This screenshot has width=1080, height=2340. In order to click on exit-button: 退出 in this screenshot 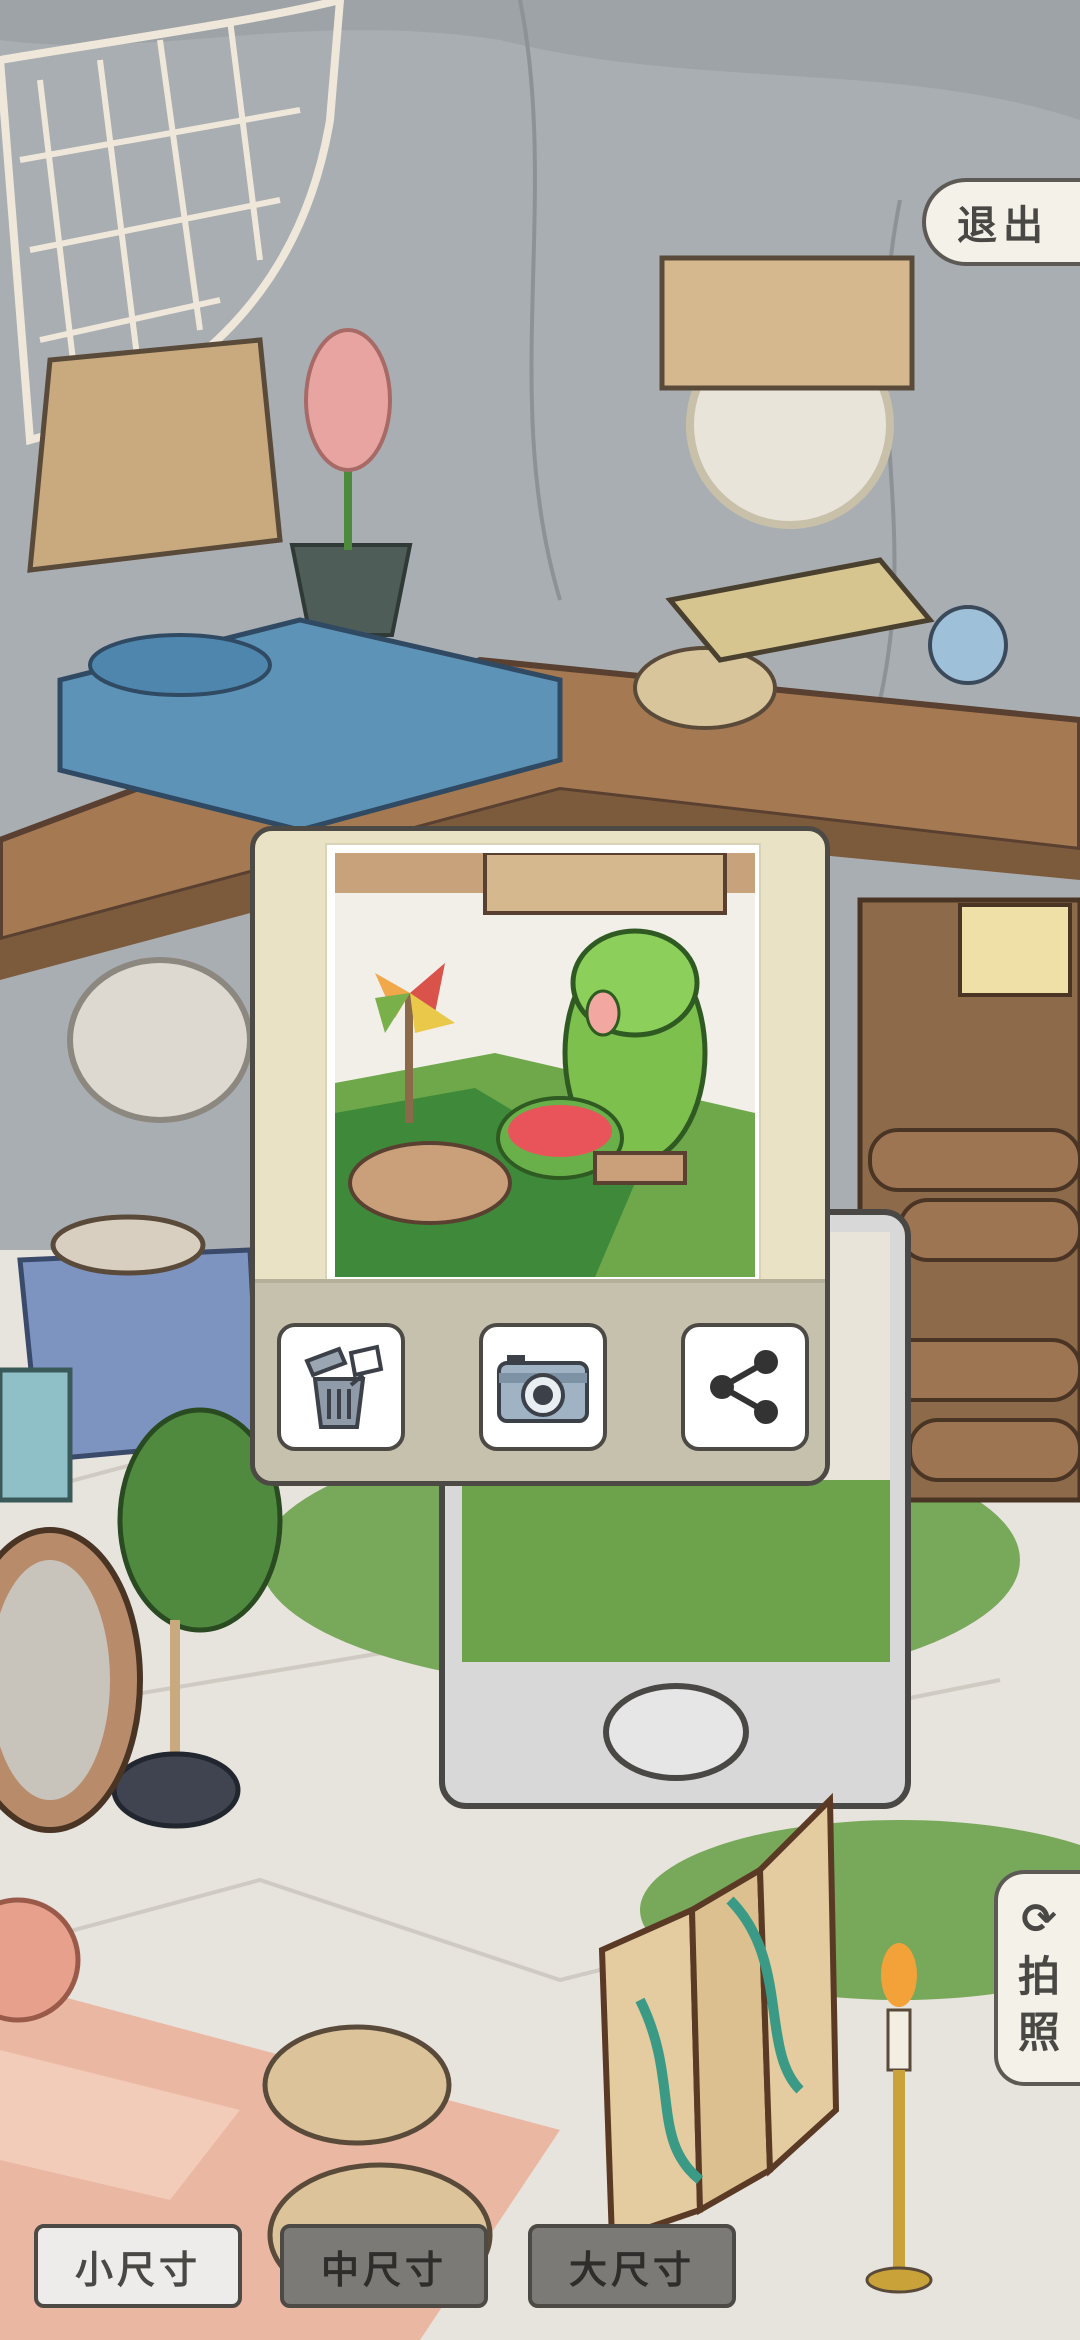, I will do `click(1001, 222)`.